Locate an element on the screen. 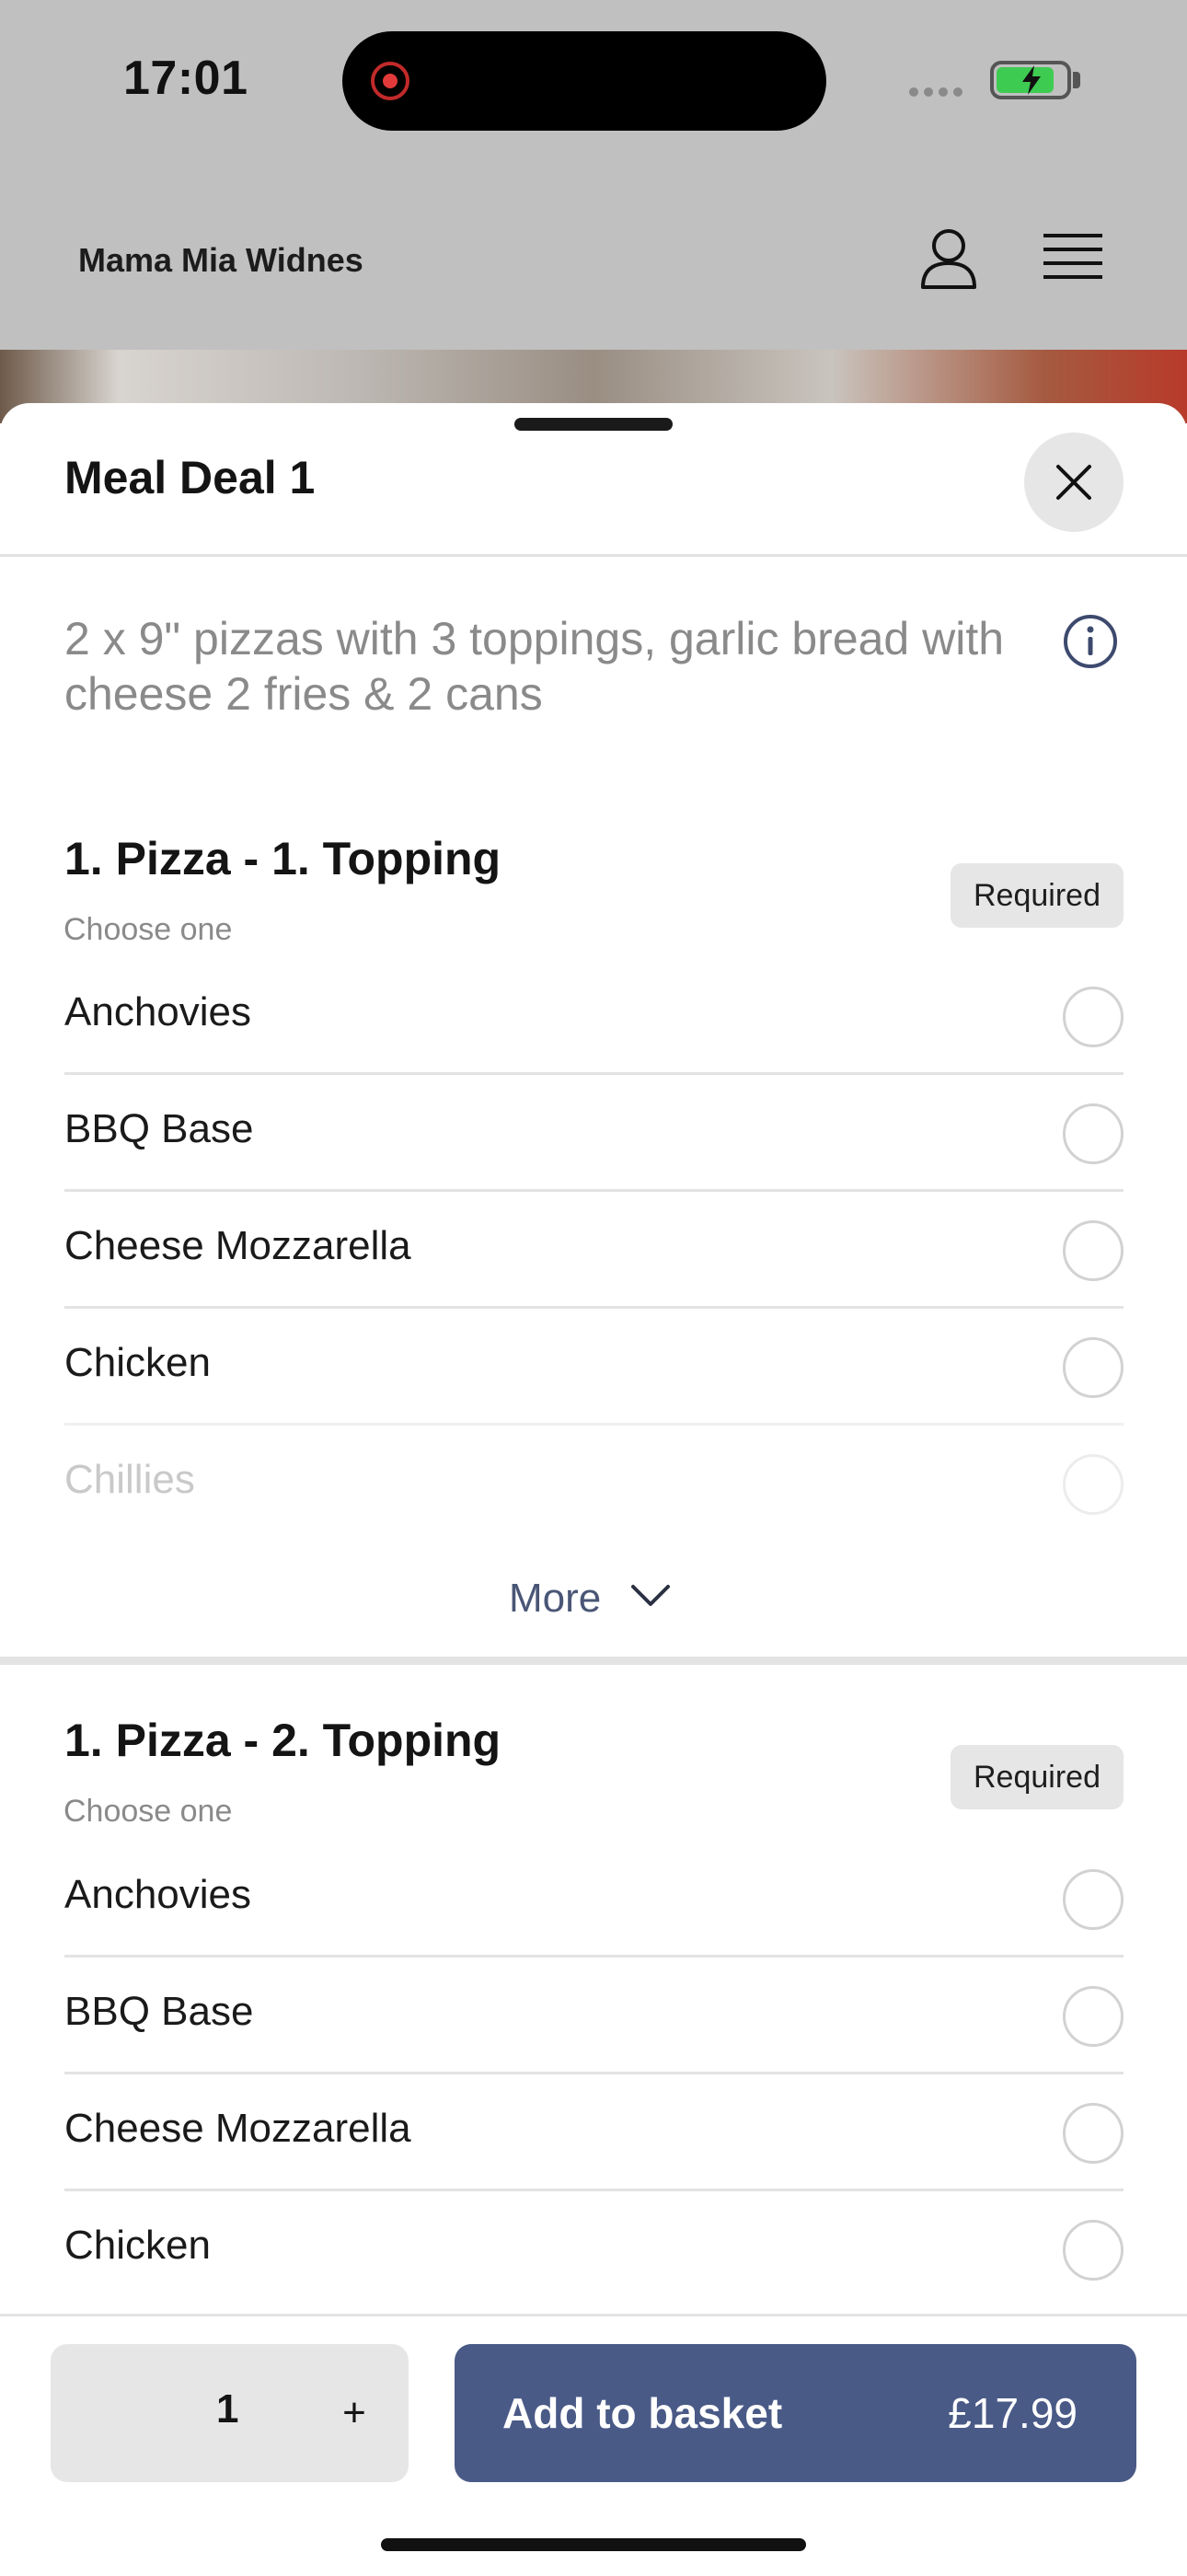  quantity-stepper: 1 + is located at coordinates (230, 2413).